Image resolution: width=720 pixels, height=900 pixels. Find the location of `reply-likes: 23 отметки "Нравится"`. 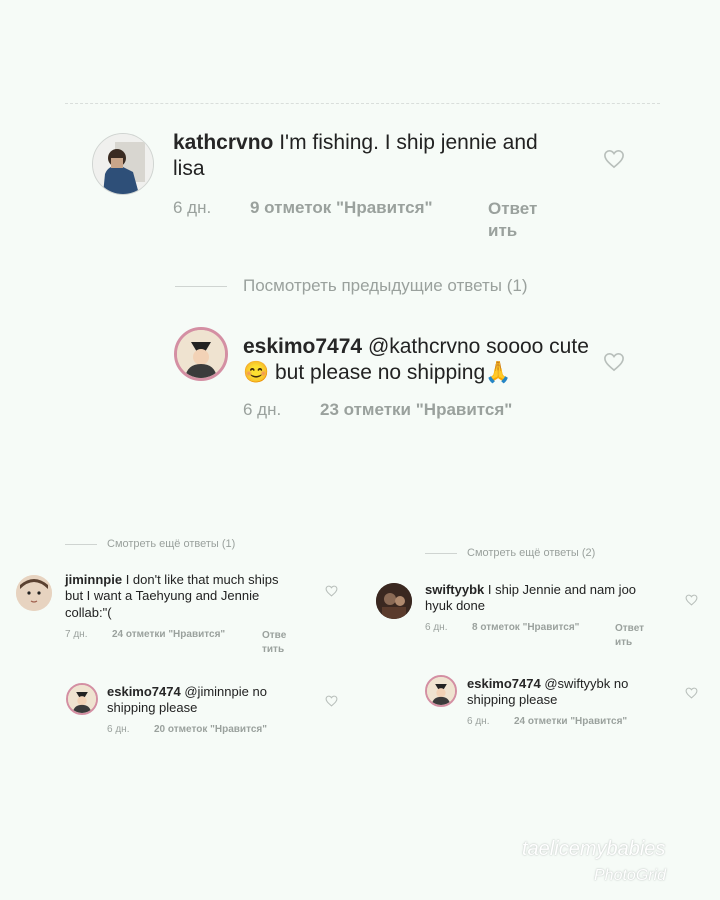

reply-likes: 23 отметки "Нравится" is located at coordinates (416, 410).